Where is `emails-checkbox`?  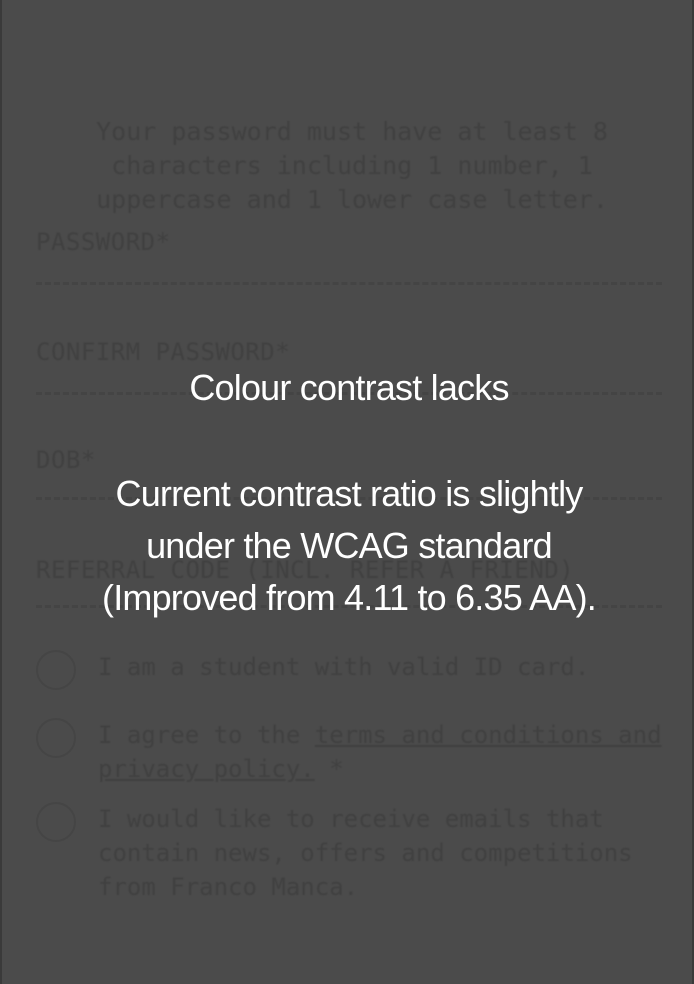
emails-checkbox is located at coordinates (56, 822).